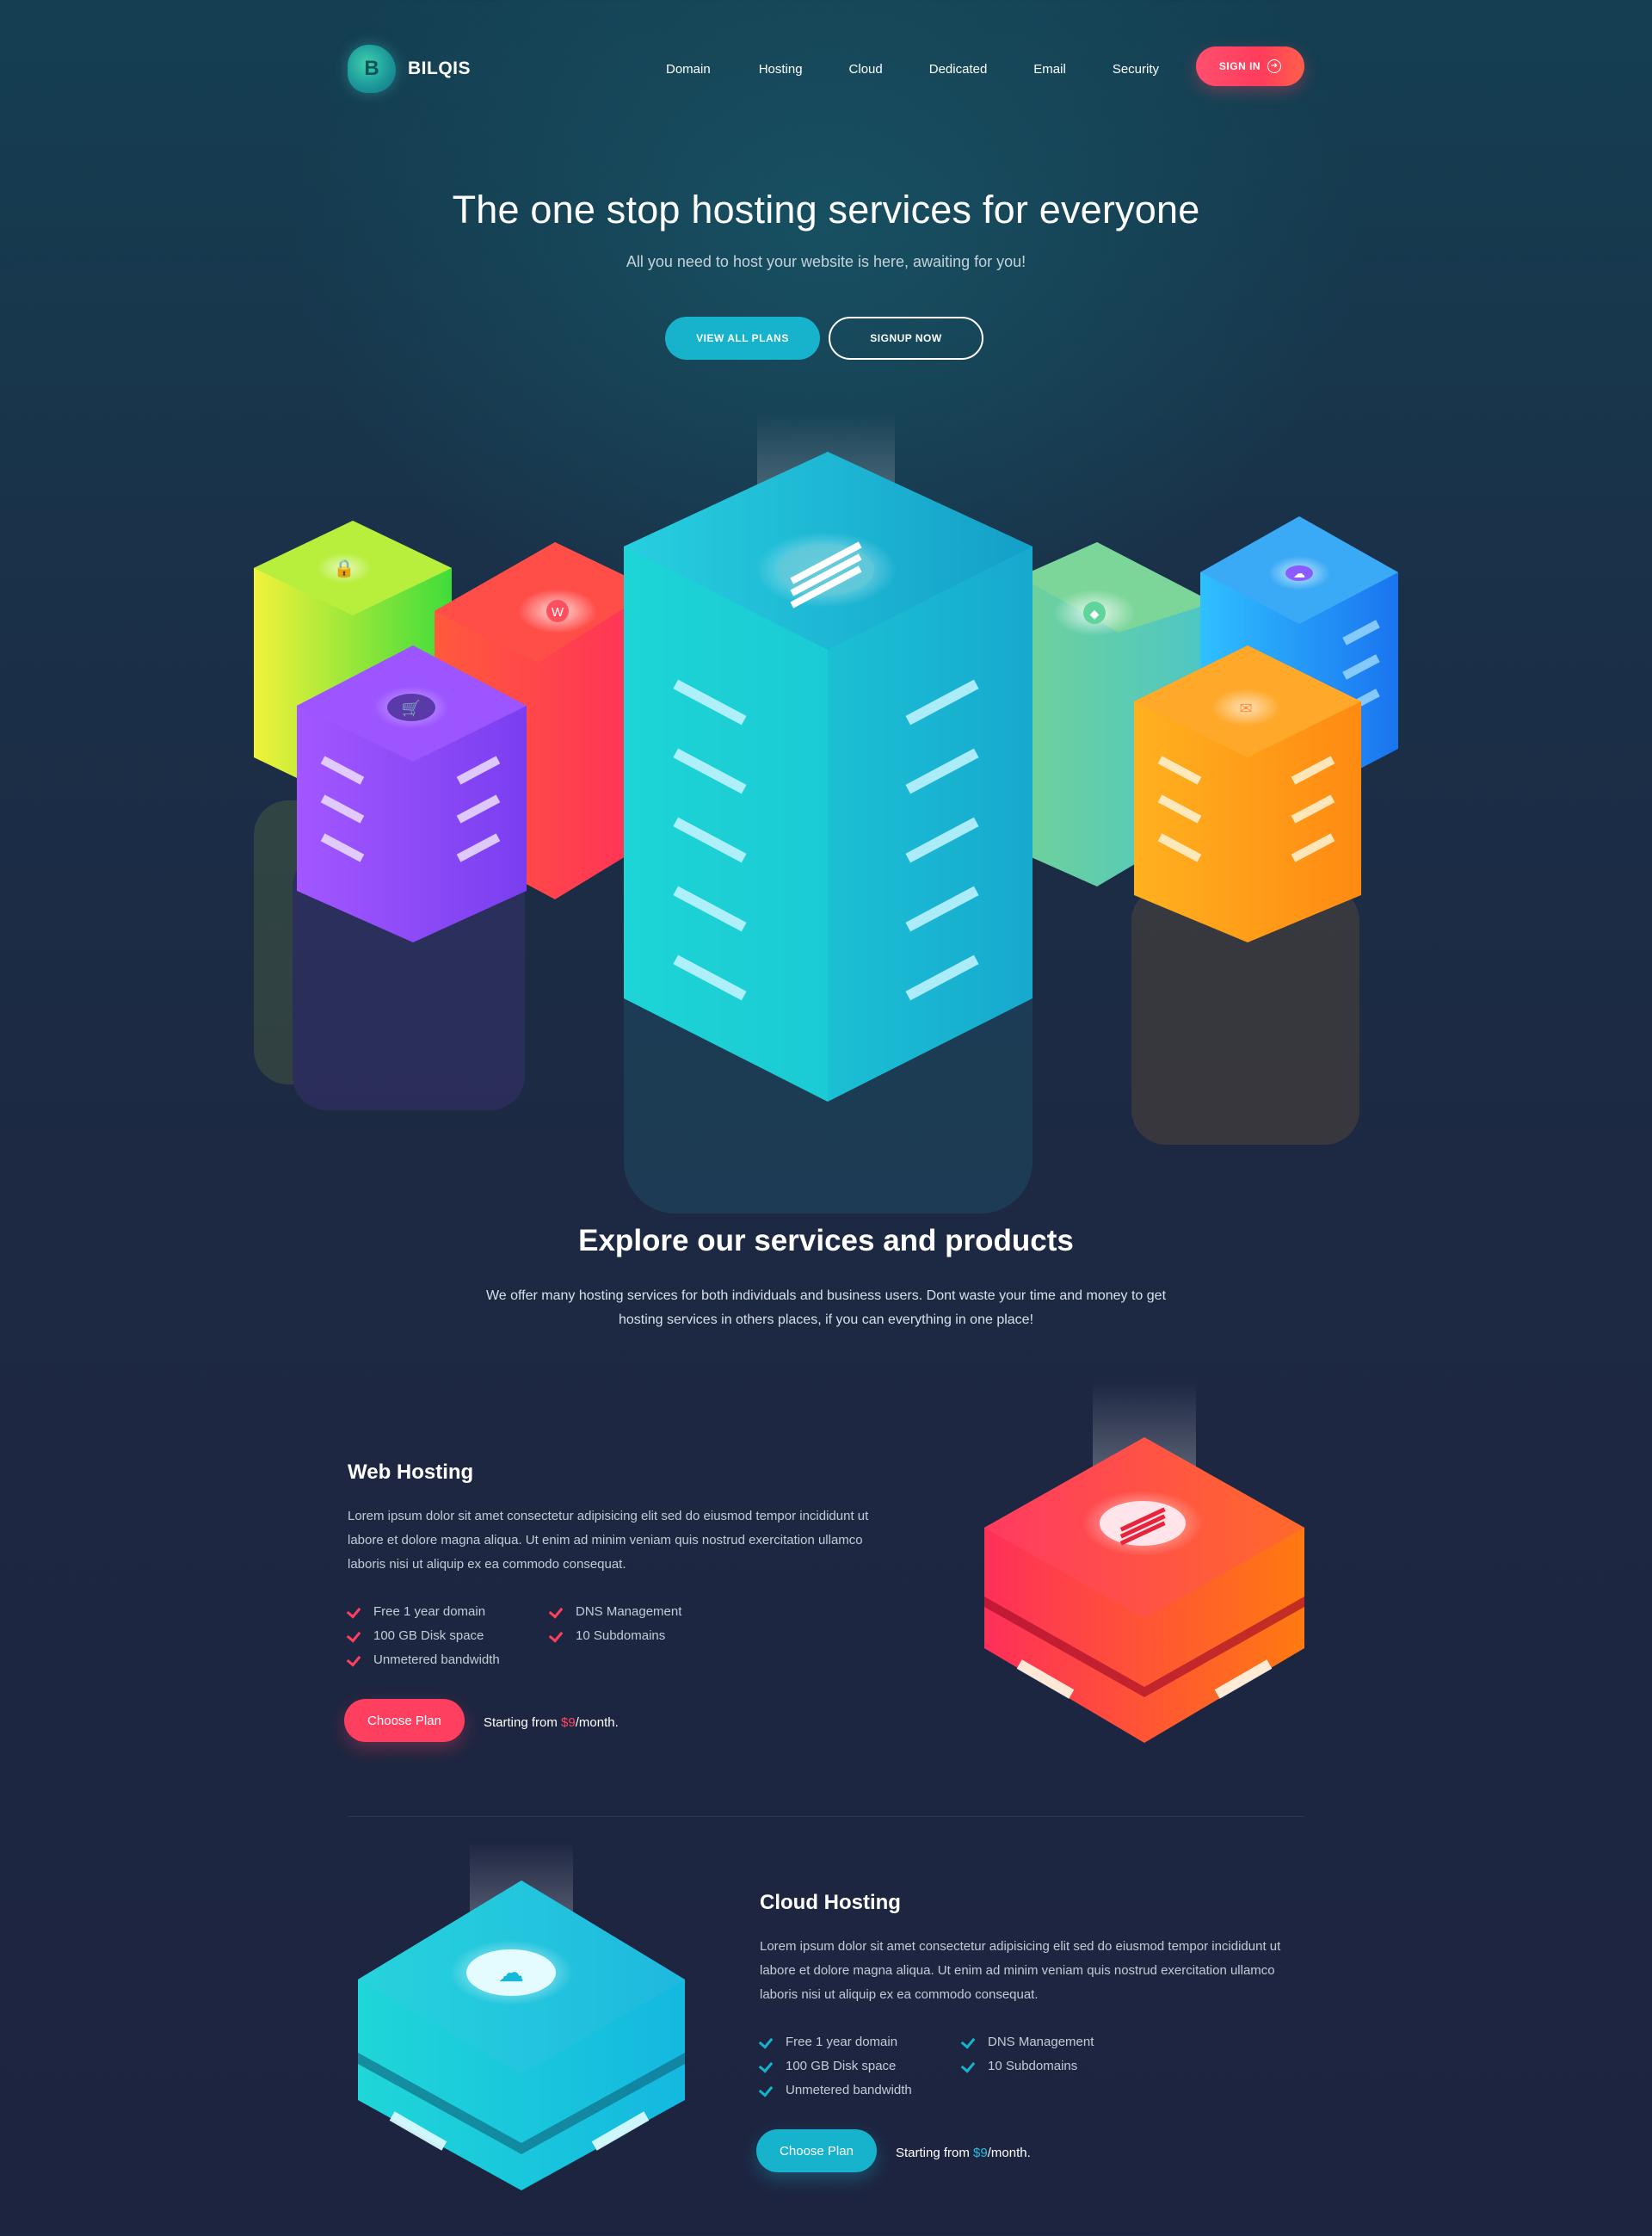 The width and height of the screenshot is (1652, 2236). I want to click on sign-in-button: SIGN IN ➜, so click(1250, 66).